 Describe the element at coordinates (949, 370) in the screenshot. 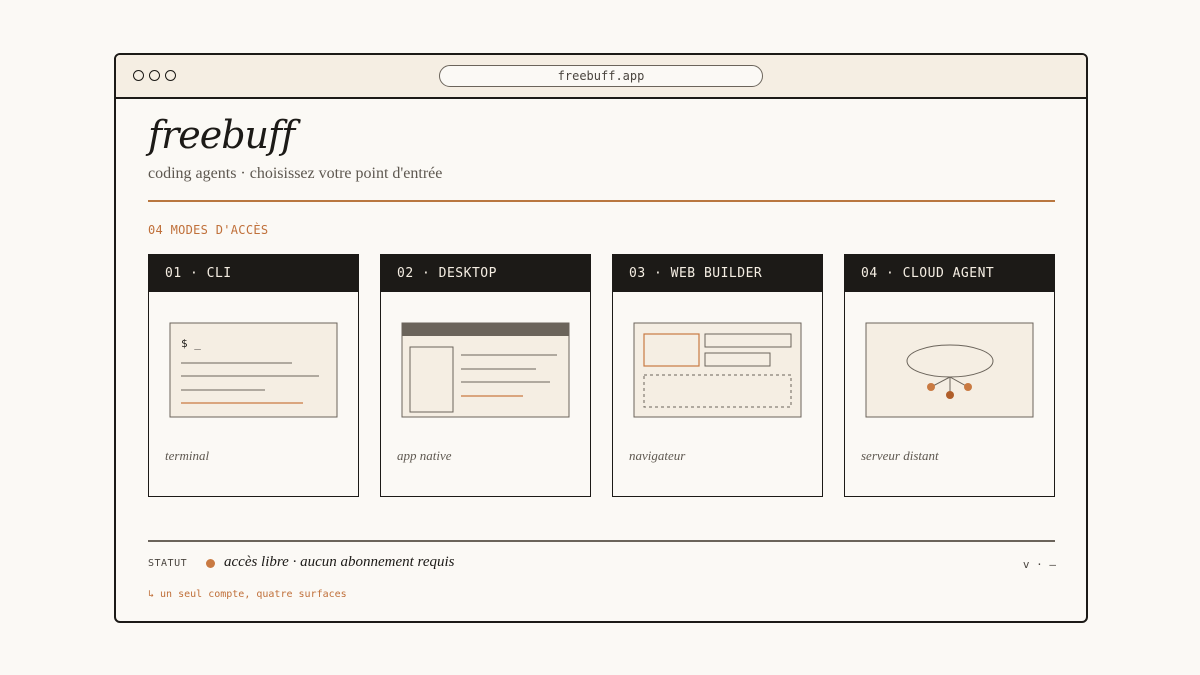

I see `cloud-agent-icon` at that location.